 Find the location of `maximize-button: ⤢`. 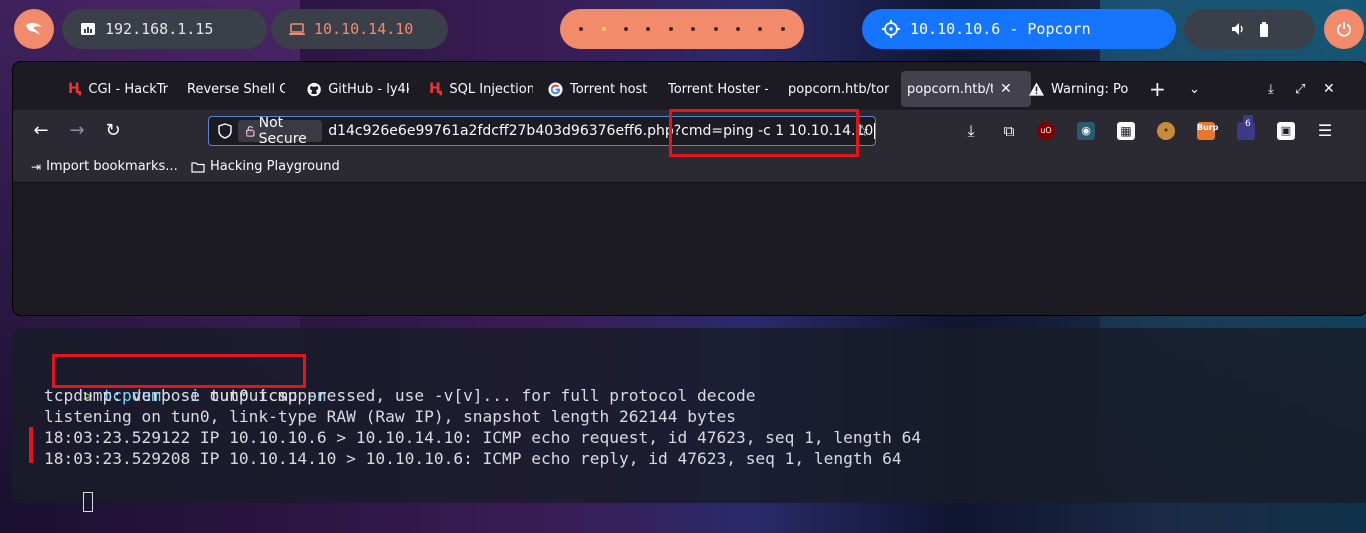

maximize-button: ⤢ is located at coordinates (1303, 89).